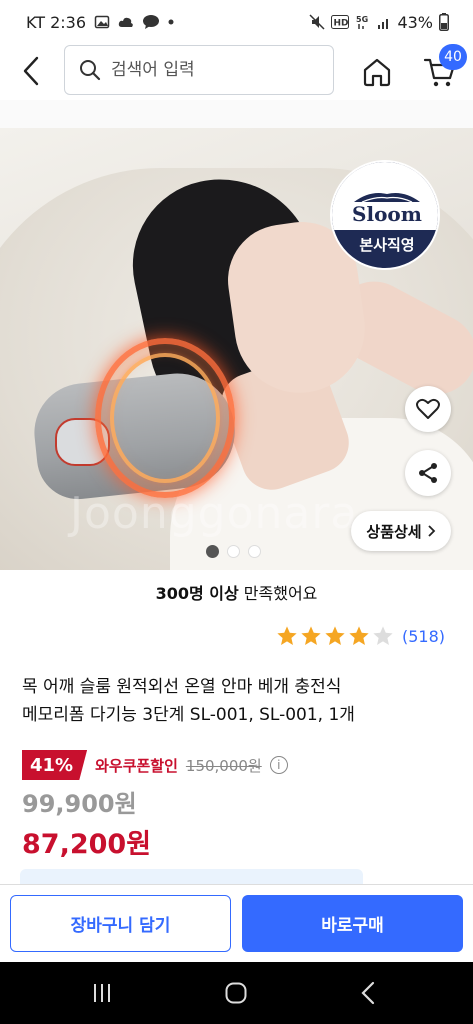 Image resolution: width=473 pixels, height=1024 pixels. I want to click on share-button, so click(428, 473).